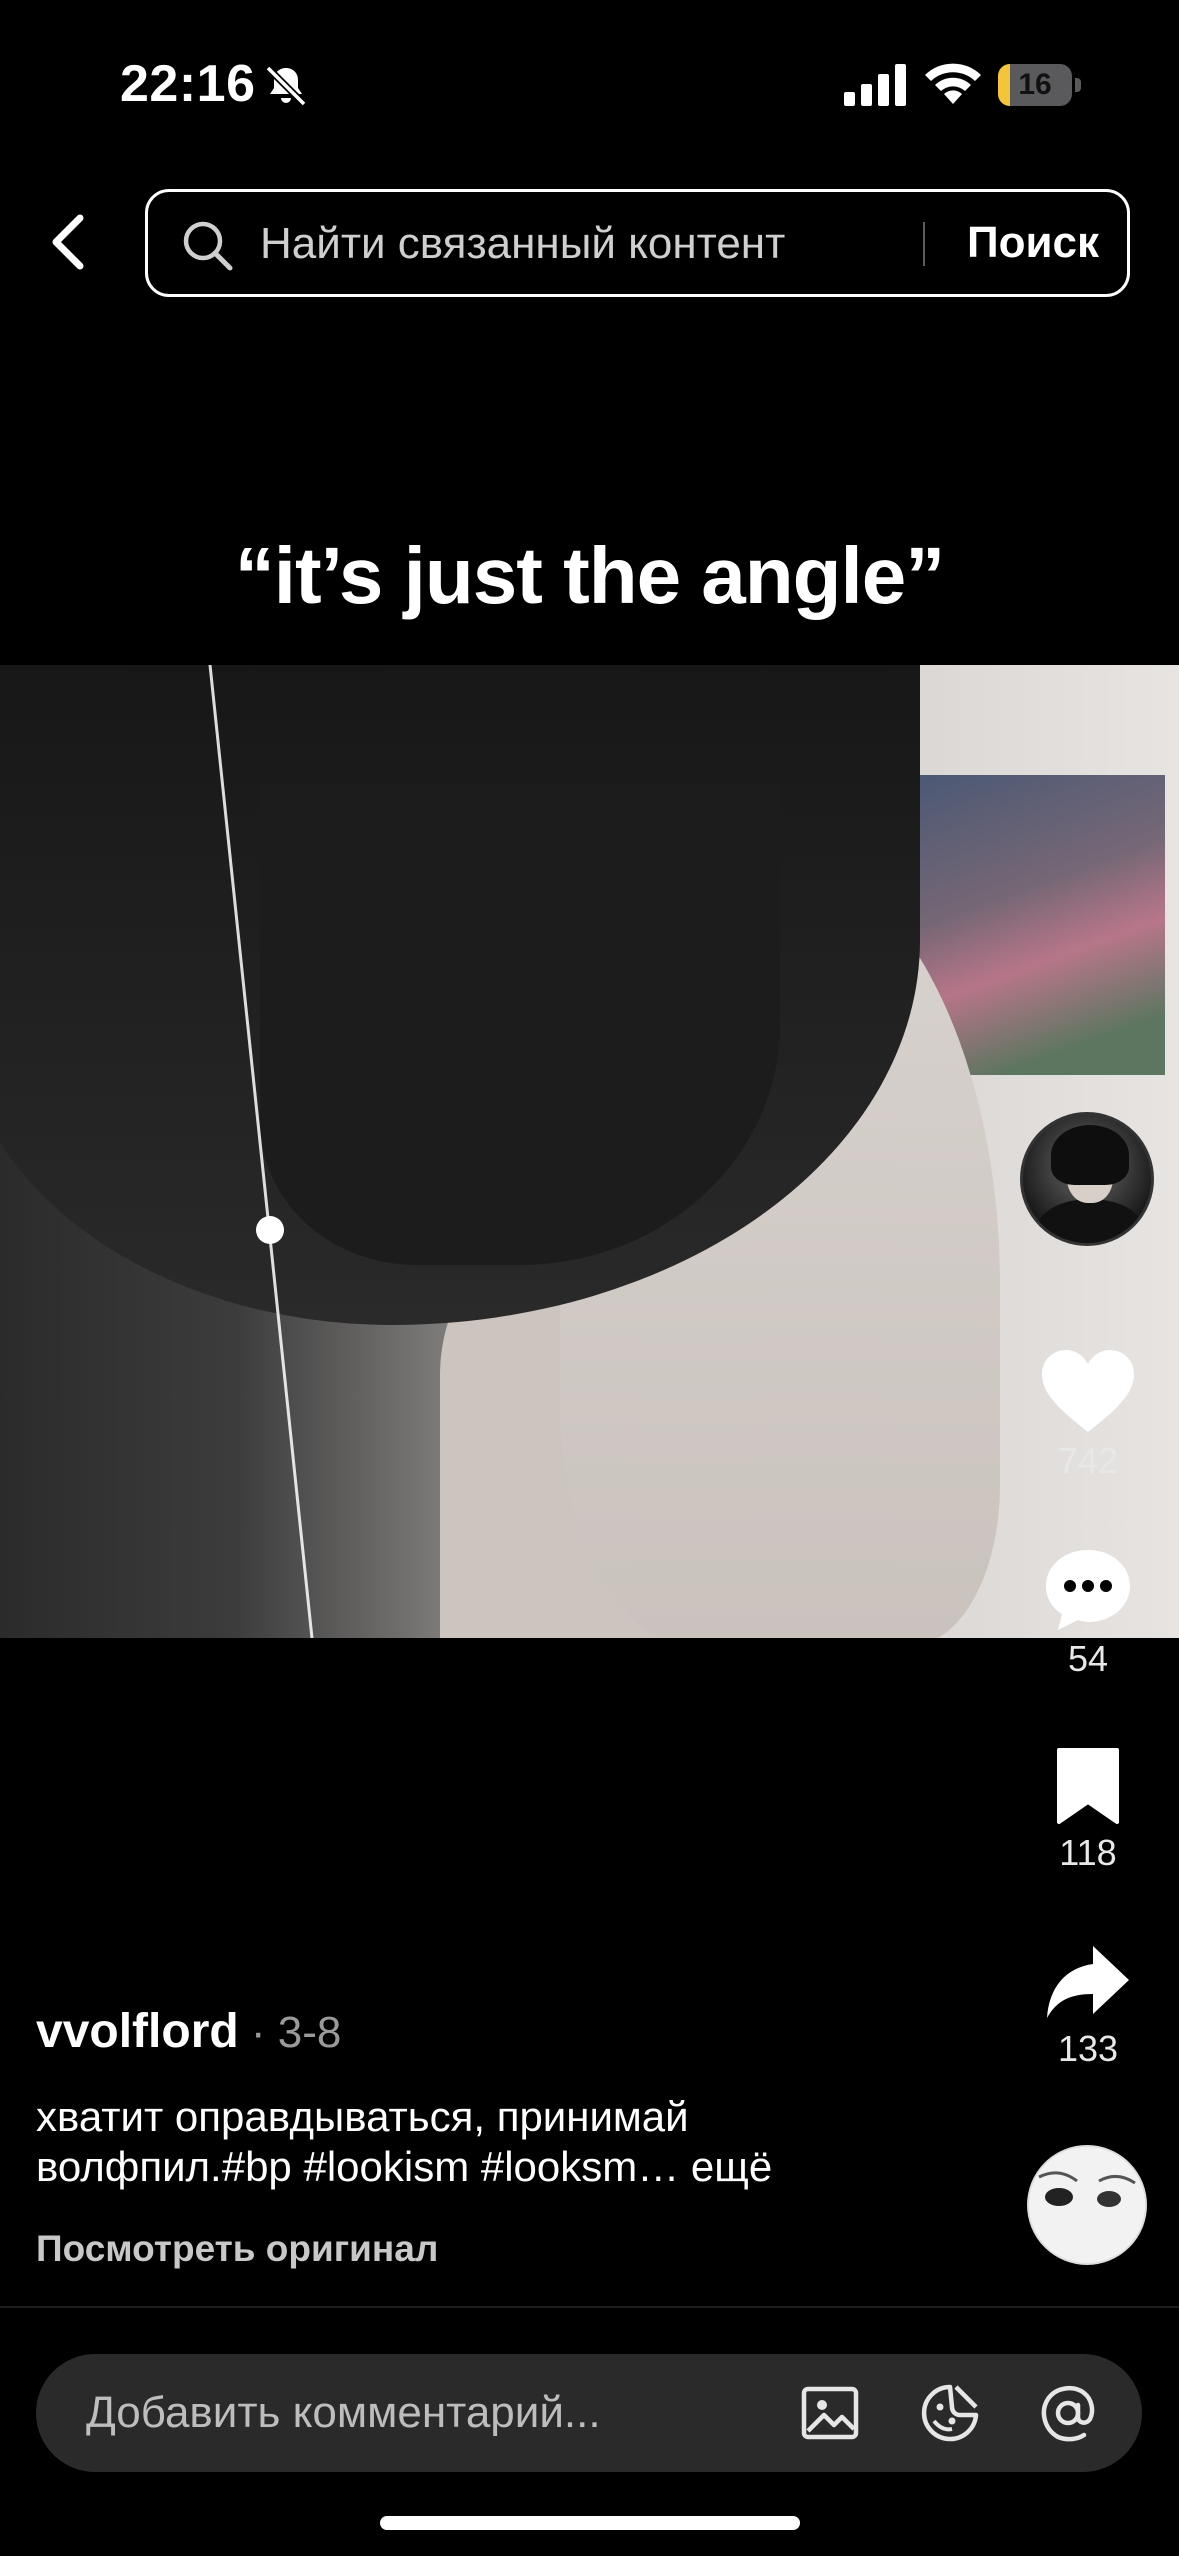  I want to click on post-date: 3-8, so click(309, 2032).